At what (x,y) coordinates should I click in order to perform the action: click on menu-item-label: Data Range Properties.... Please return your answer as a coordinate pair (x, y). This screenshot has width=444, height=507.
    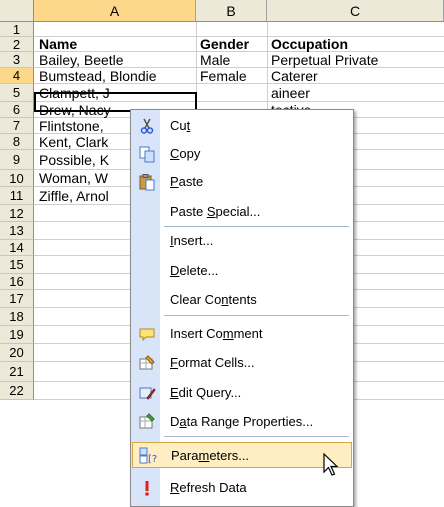
    Looking at the image, I should click on (242, 421).